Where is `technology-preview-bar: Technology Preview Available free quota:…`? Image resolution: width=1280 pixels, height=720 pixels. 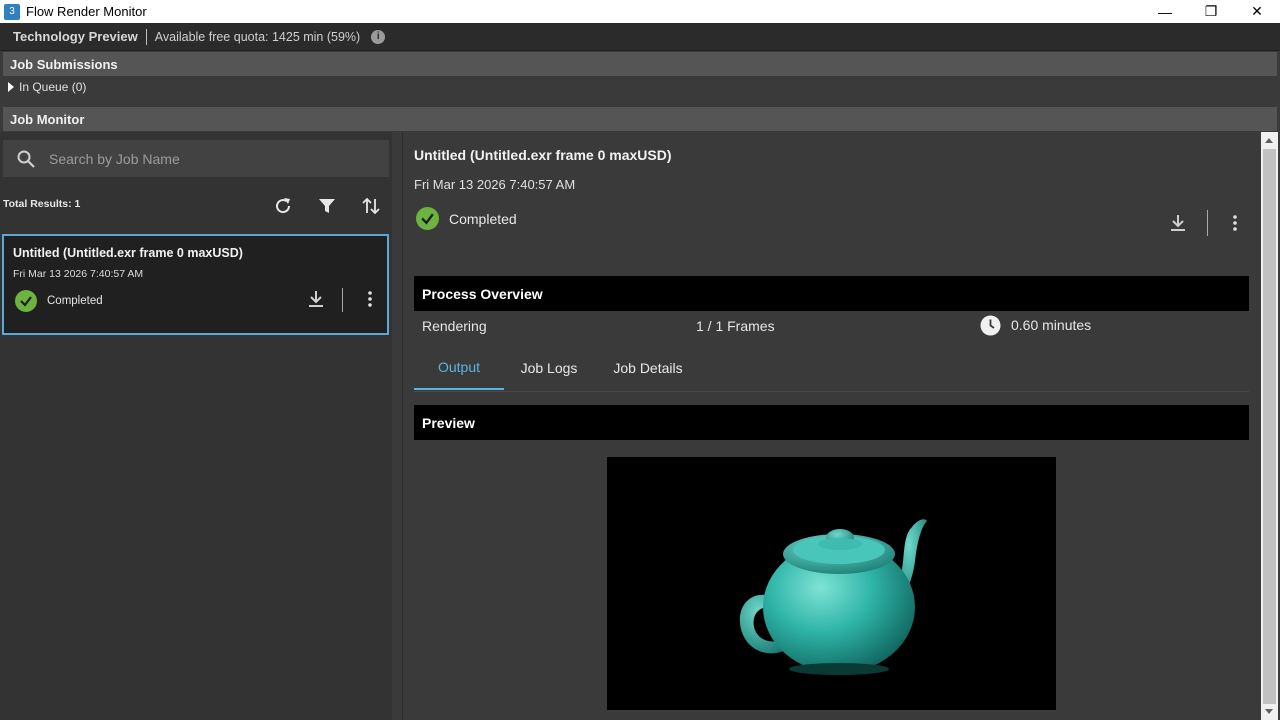 technology-preview-bar: Technology Preview Available free quota:… is located at coordinates (640, 37).